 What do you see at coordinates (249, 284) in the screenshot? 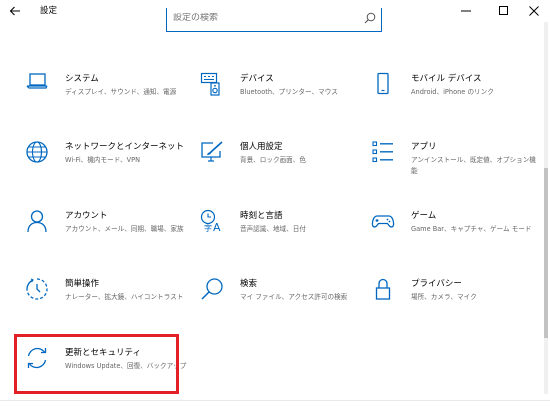
I see `tile-title: 検索` at bounding box center [249, 284].